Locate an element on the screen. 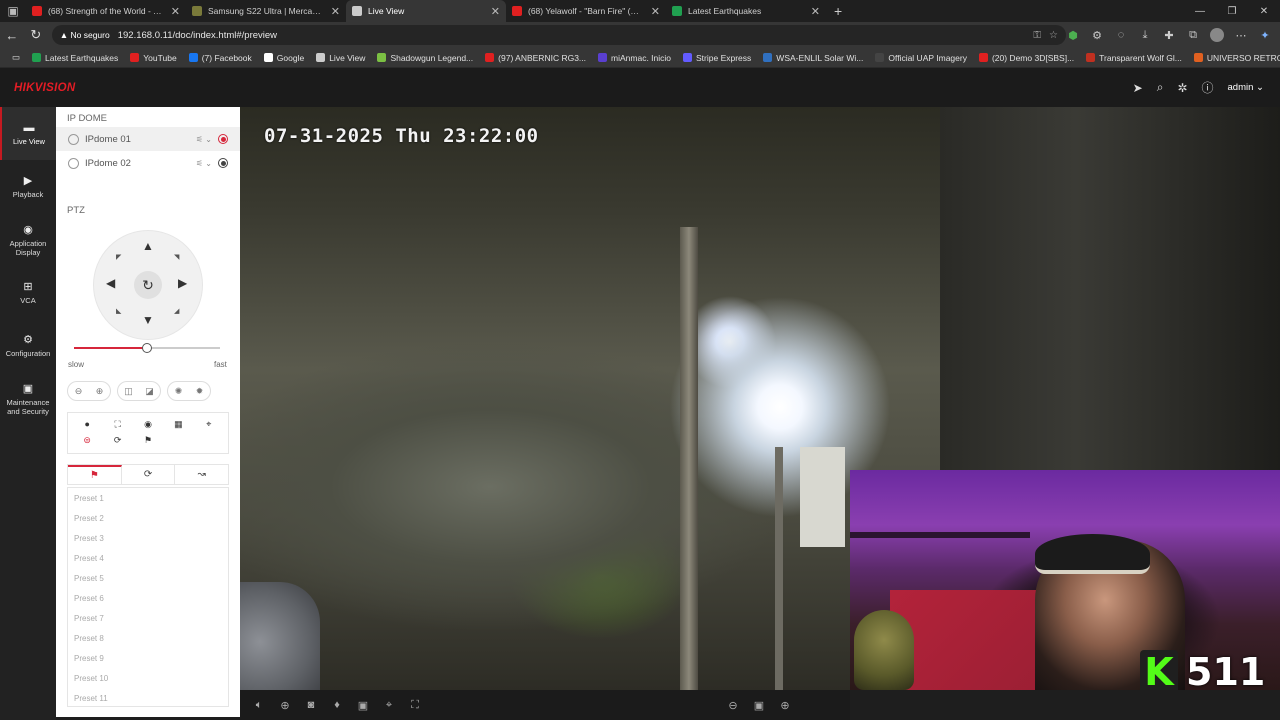 This screenshot has width=1280, height=720. grid-icon: ▦ is located at coordinates (178, 424).